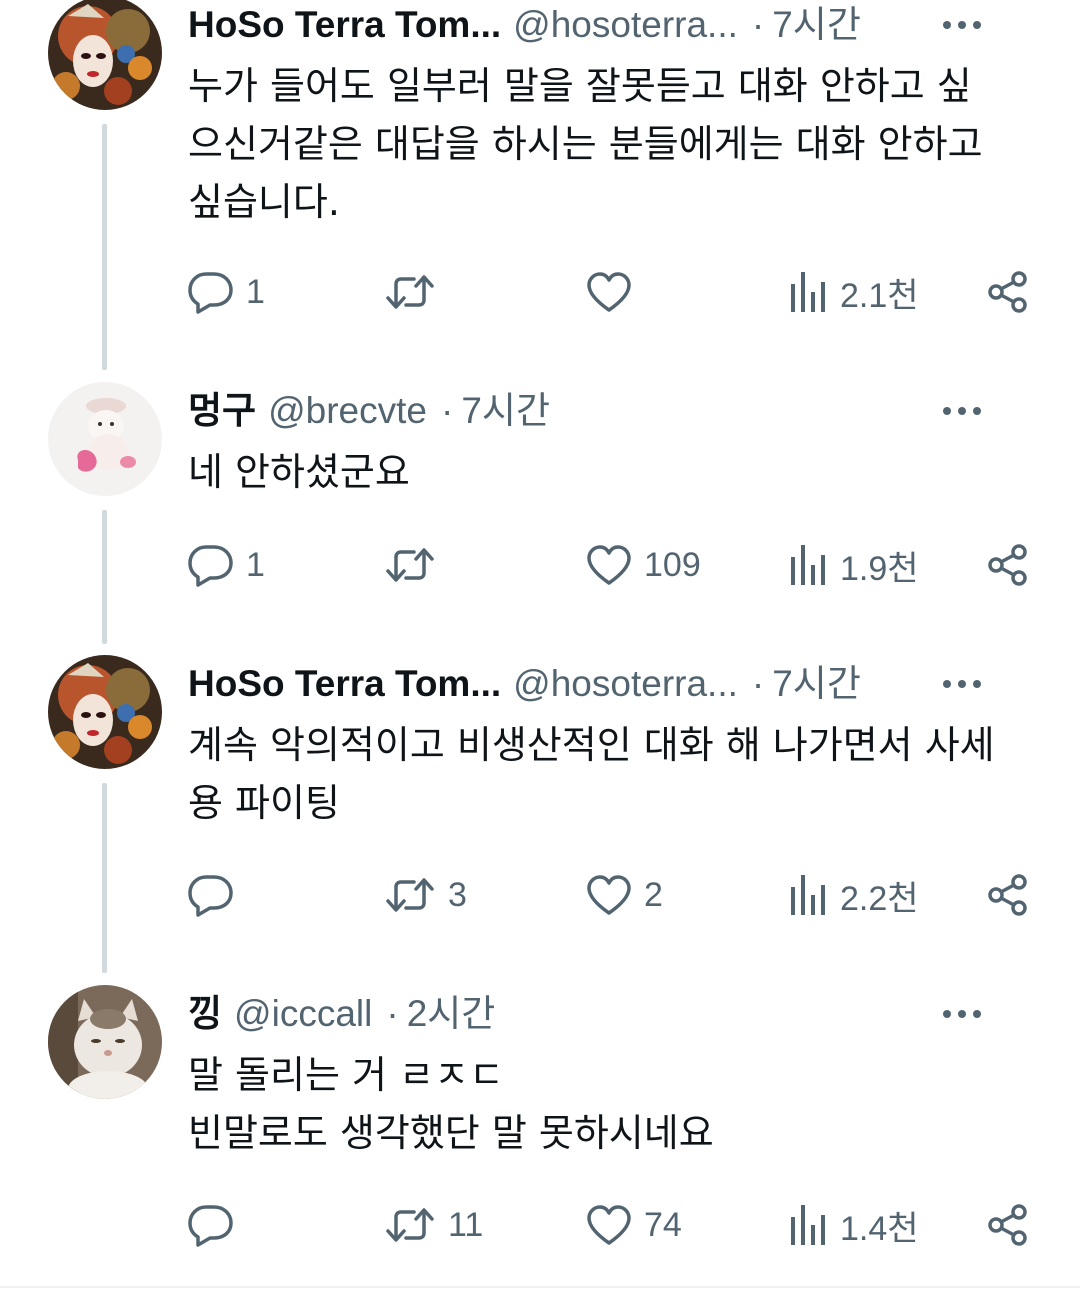  I want to click on action-bar: 1 109 1.9천, so click(608, 565).